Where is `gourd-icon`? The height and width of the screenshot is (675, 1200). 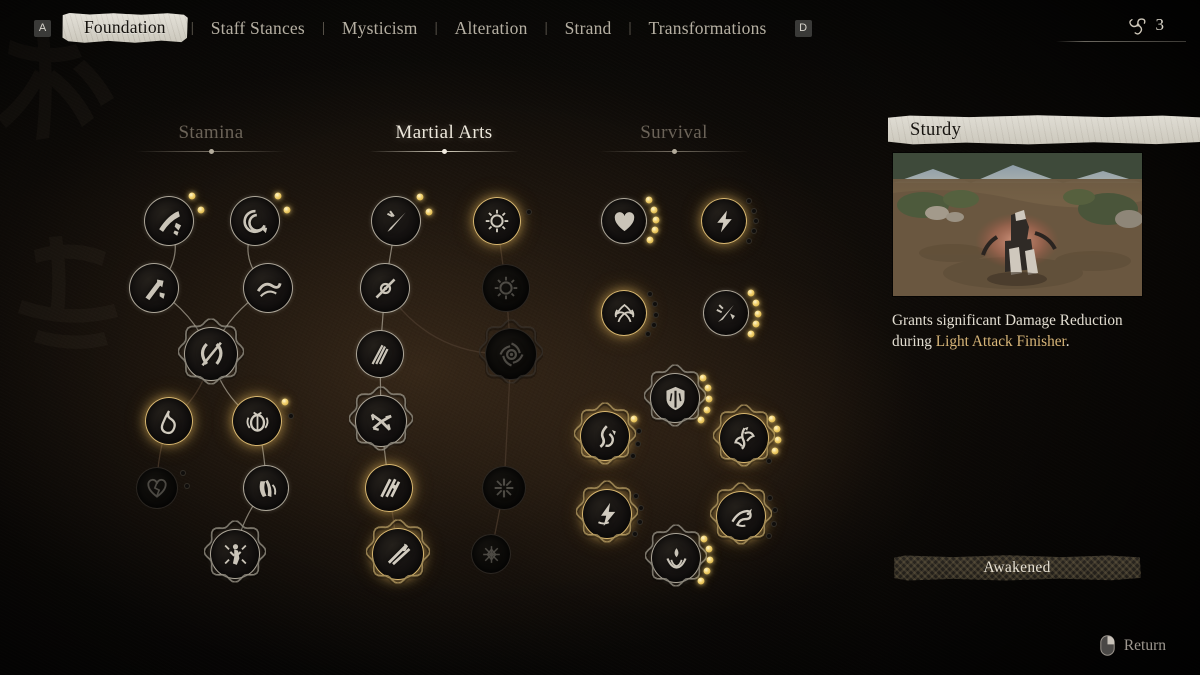 gourd-icon is located at coordinates (168, 422).